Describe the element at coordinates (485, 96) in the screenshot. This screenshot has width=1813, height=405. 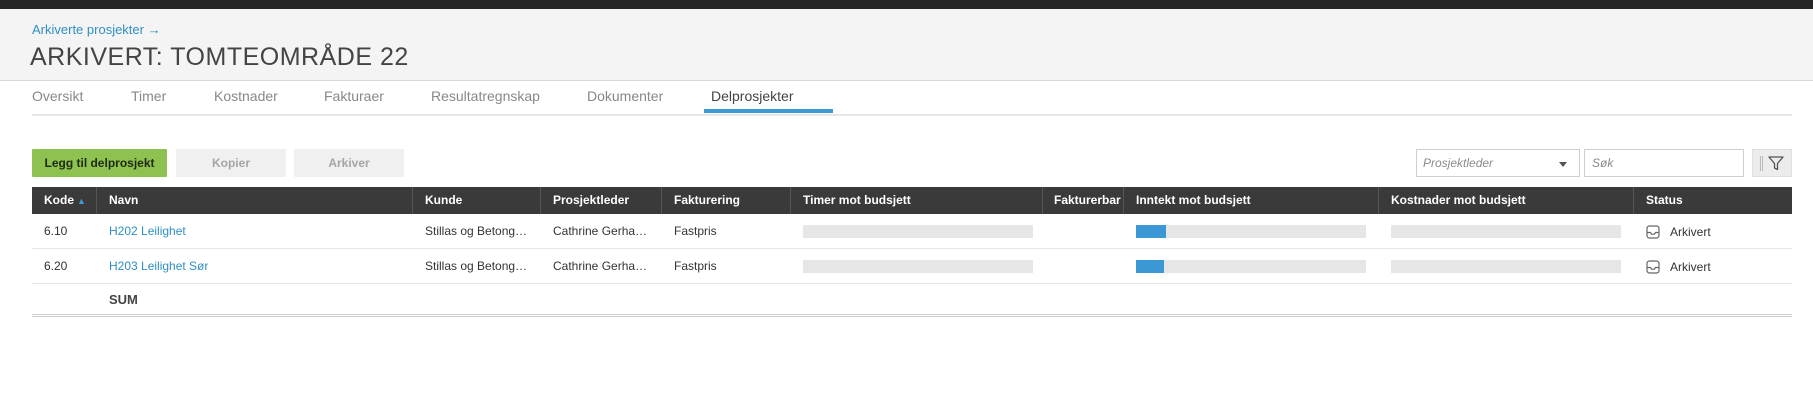
I see `tab-resultatregnskap: Resultatregnskap` at that location.